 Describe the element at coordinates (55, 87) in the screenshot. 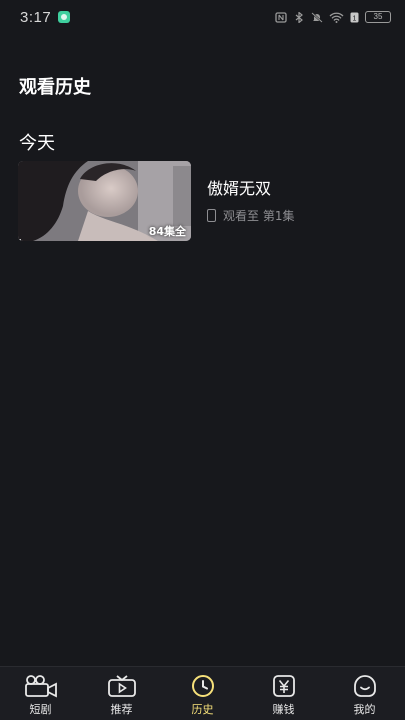

I see `page-title: 观看历史` at that location.